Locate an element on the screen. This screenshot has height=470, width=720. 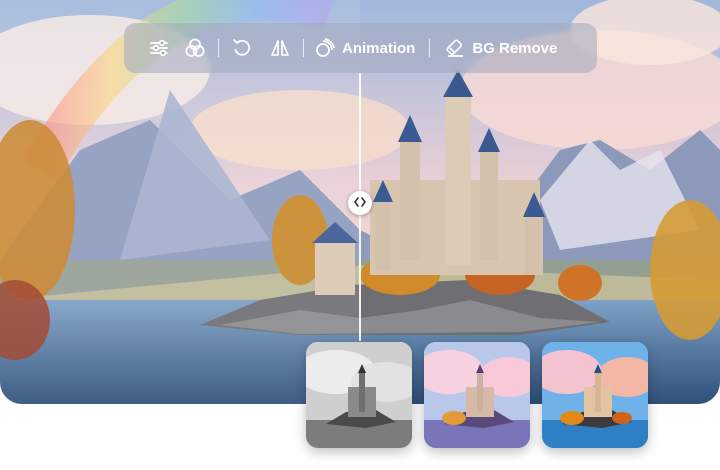
thumbnail-grayscale is located at coordinates (359, 395).